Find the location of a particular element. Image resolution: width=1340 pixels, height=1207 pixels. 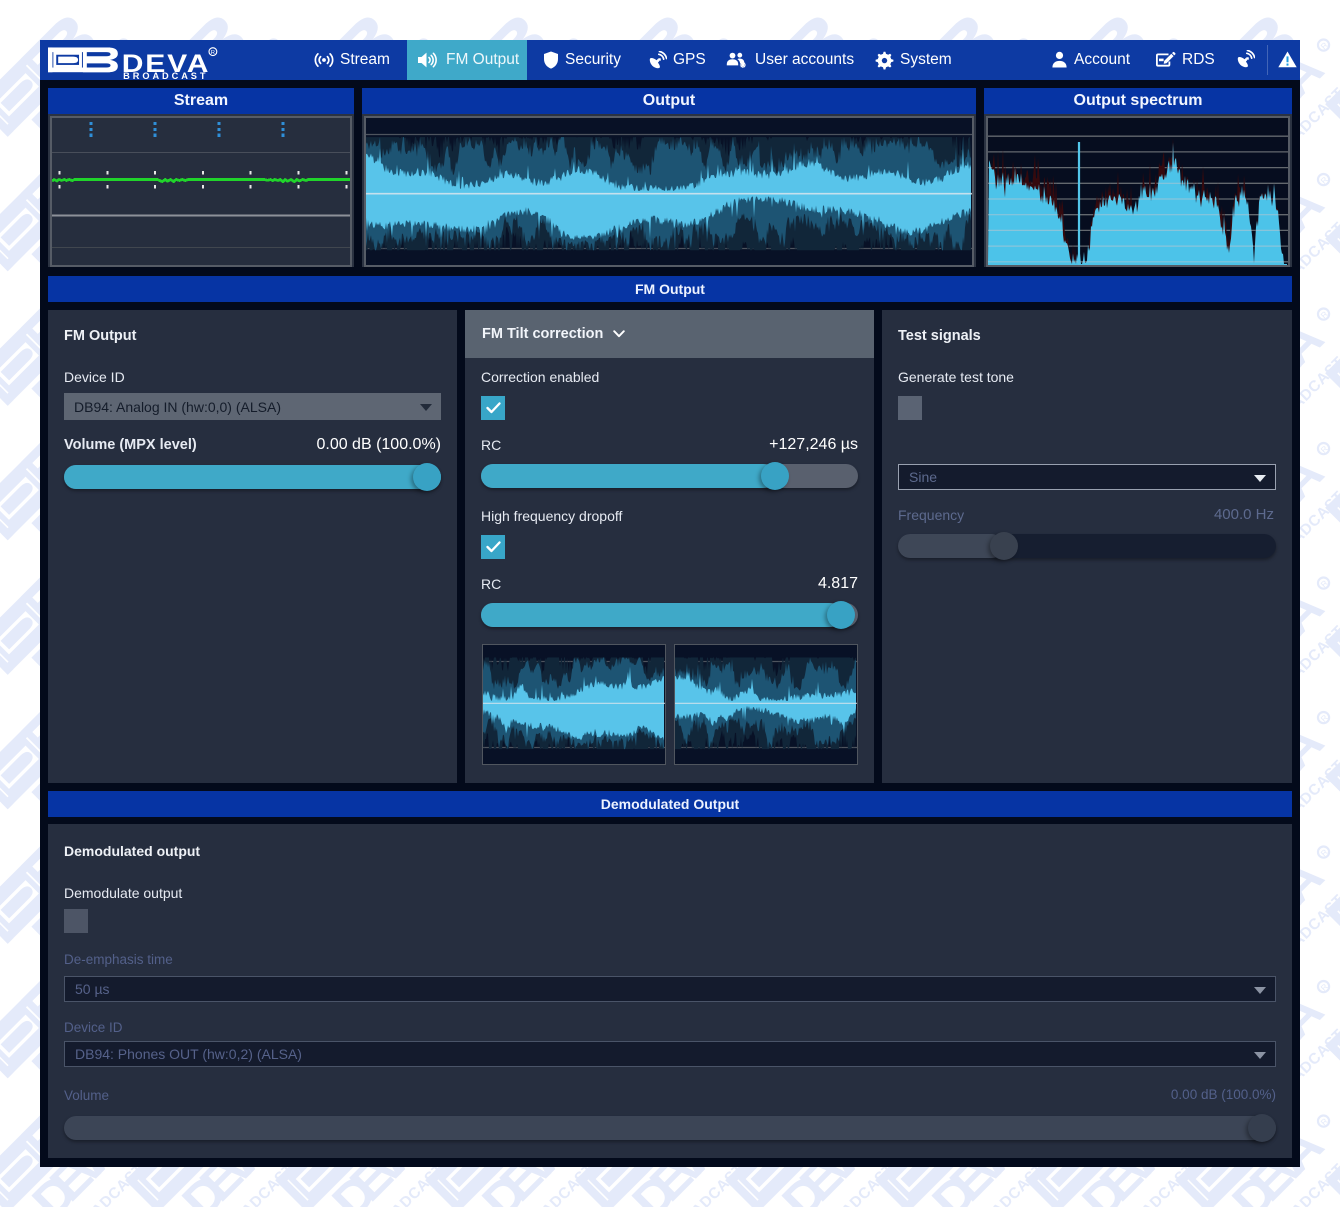

svg-text: BROADCAST is located at coordinates (165, 75).